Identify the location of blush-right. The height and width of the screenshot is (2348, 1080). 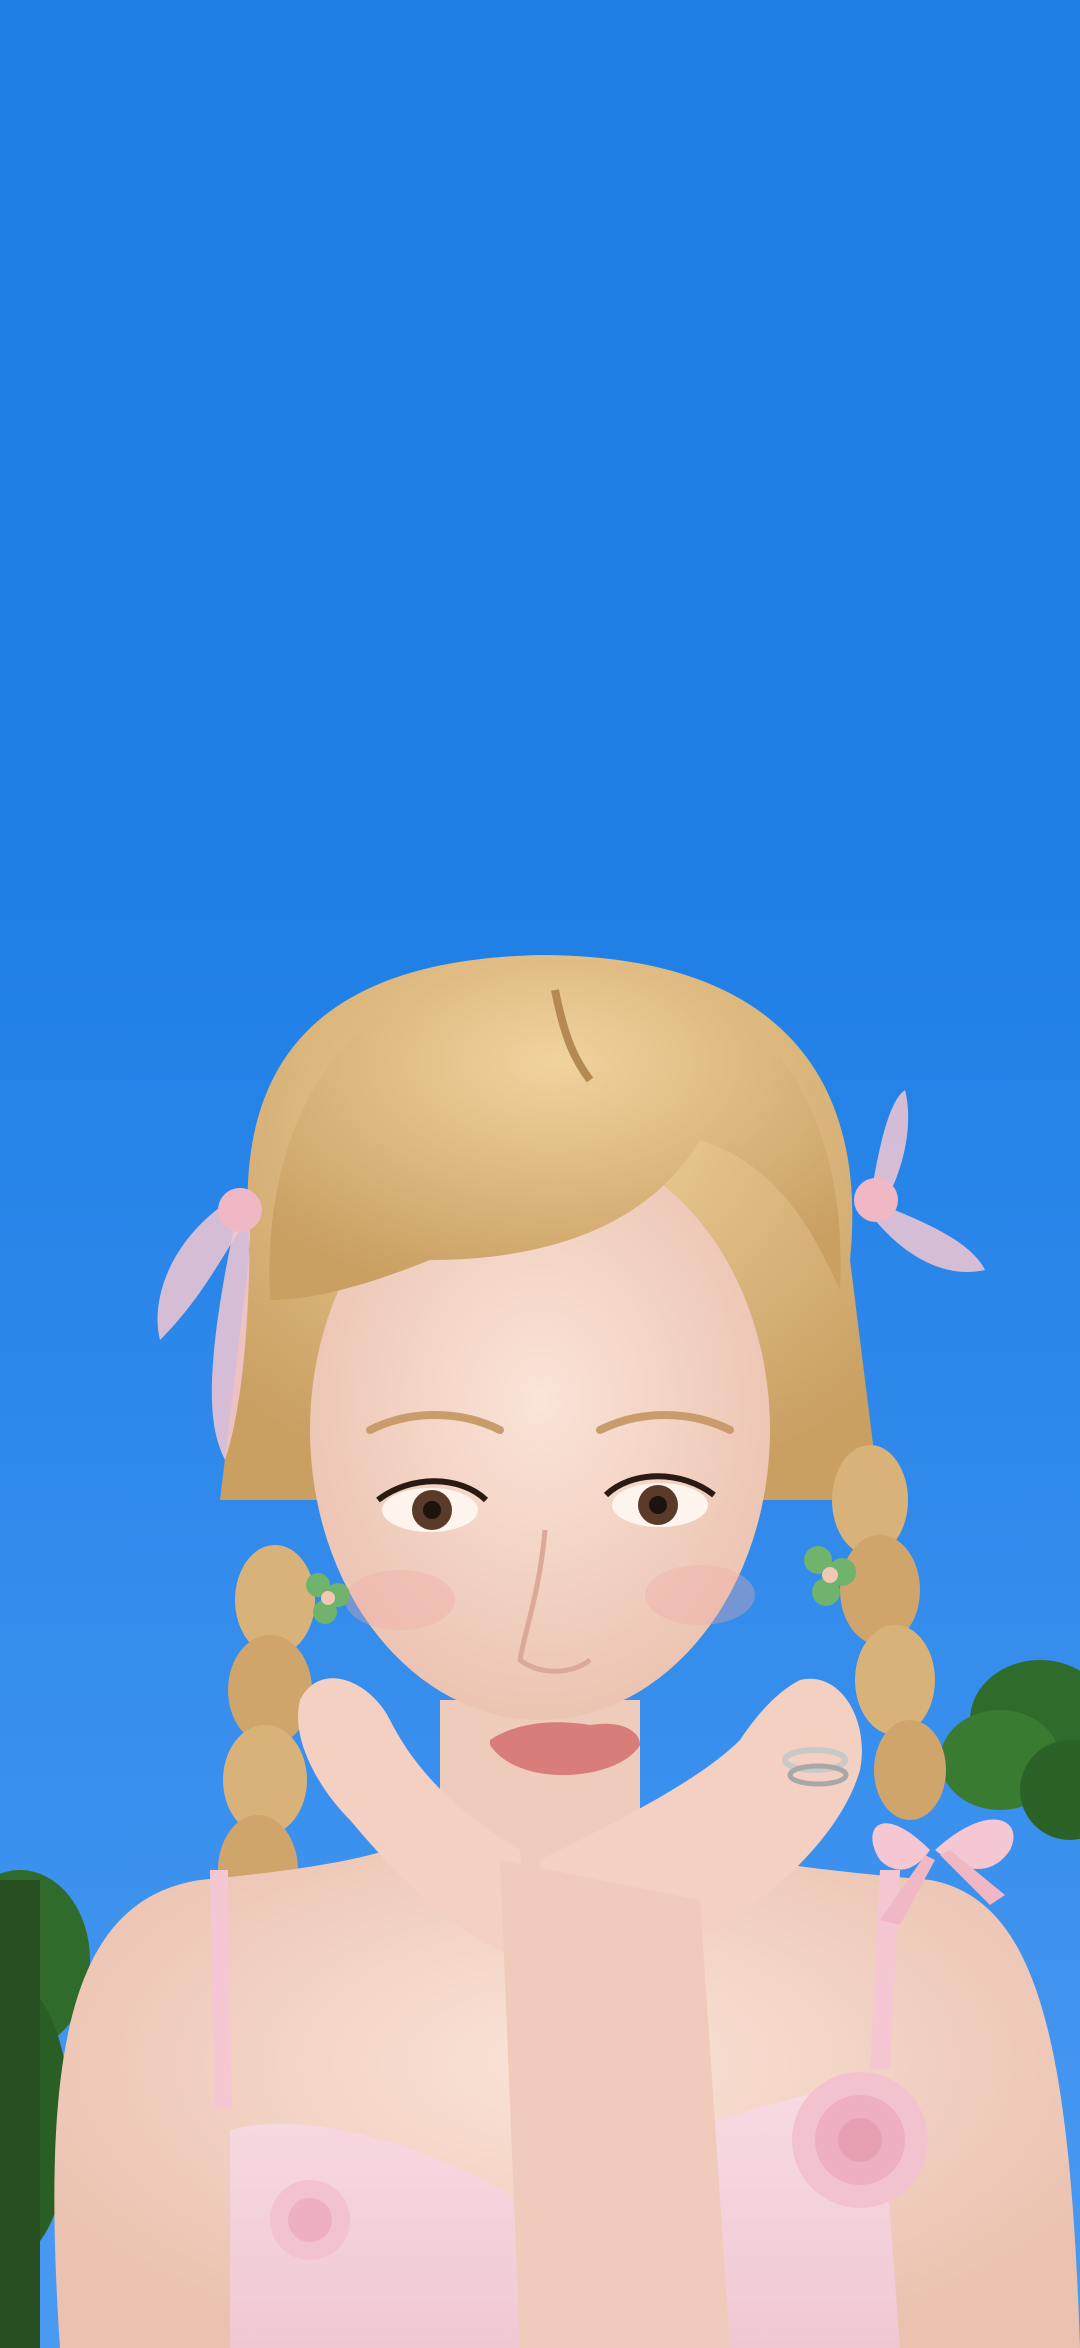
(700, 1595).